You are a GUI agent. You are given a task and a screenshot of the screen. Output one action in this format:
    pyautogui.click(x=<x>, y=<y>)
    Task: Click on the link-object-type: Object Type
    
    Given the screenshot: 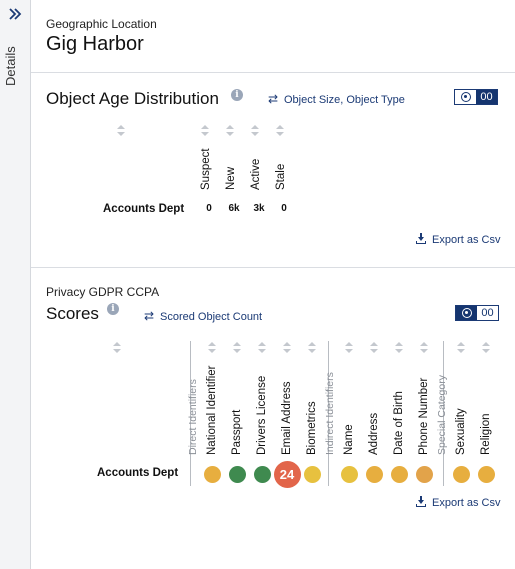 What is the action you would take?
    pyautogui.click(x=375, y=100)
    